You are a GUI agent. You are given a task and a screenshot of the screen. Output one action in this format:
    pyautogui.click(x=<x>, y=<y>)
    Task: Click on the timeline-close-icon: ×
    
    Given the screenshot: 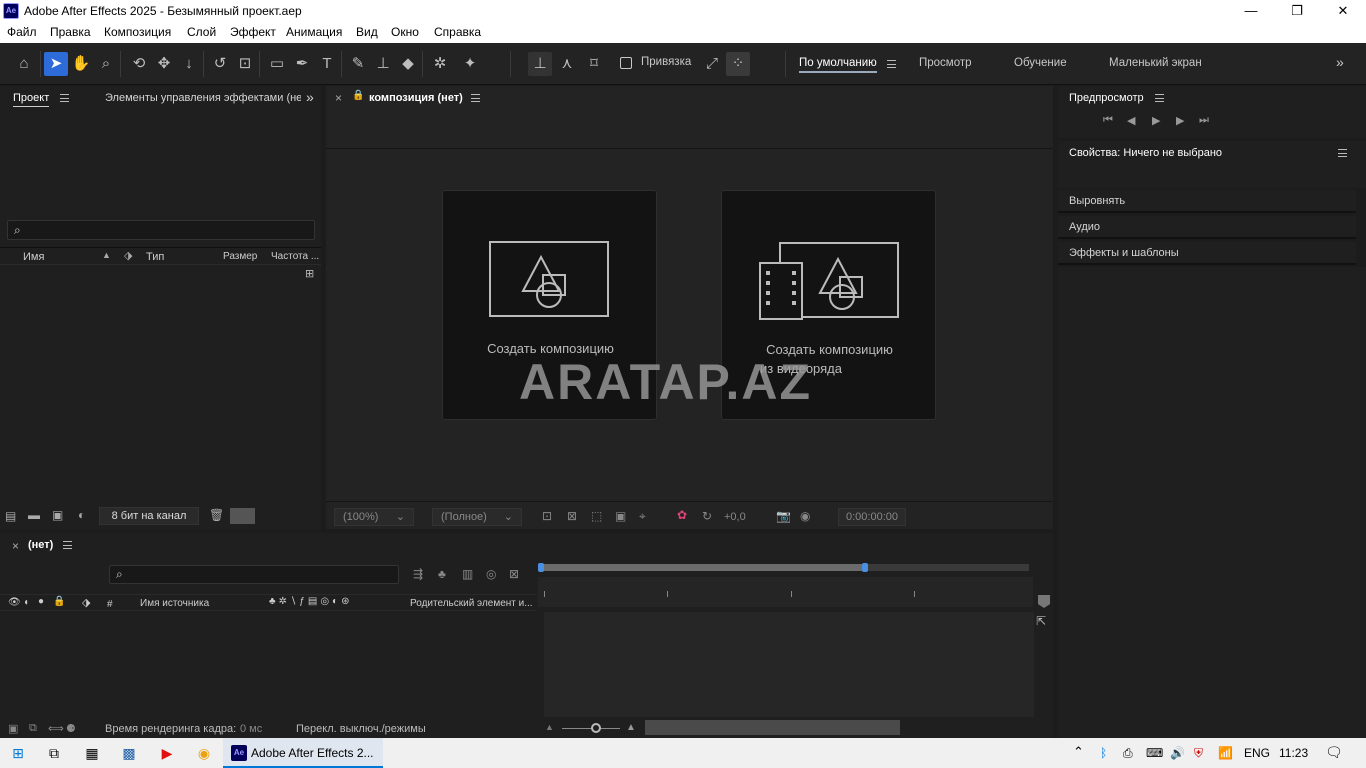 What is the action you would take?
    pyautogui.click(x=15, y=546)
    